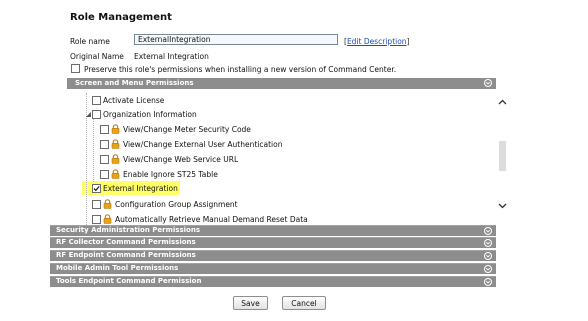 The image size is (588, 321). I want to click on screen-menu-permissions-header: Screen and Menu Permissions, so click(281, 83).